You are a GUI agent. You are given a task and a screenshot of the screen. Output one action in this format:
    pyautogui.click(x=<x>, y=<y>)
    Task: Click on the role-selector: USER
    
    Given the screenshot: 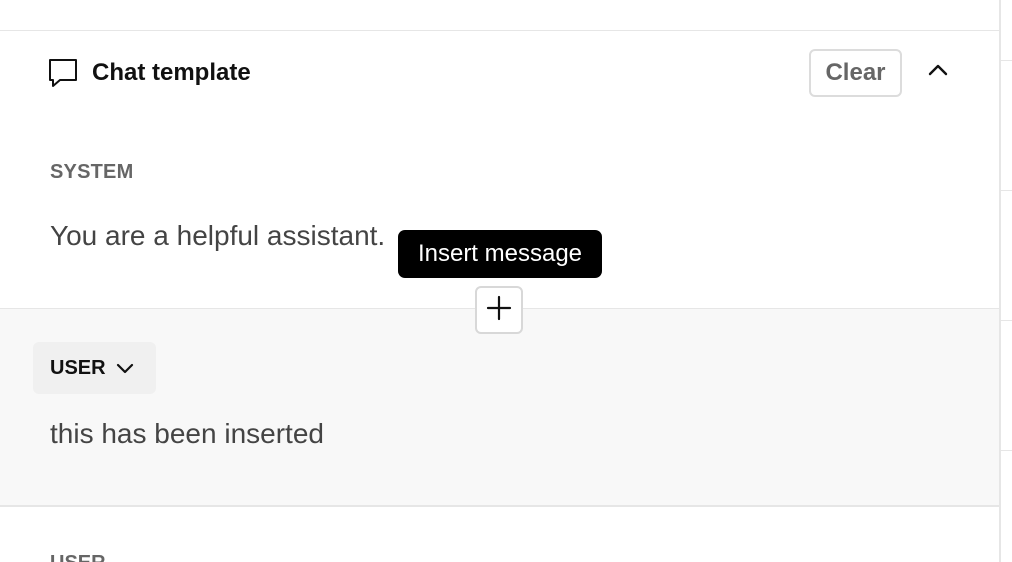 What is the action you would take?
    pyautogui.click(x=94, y=368)
    